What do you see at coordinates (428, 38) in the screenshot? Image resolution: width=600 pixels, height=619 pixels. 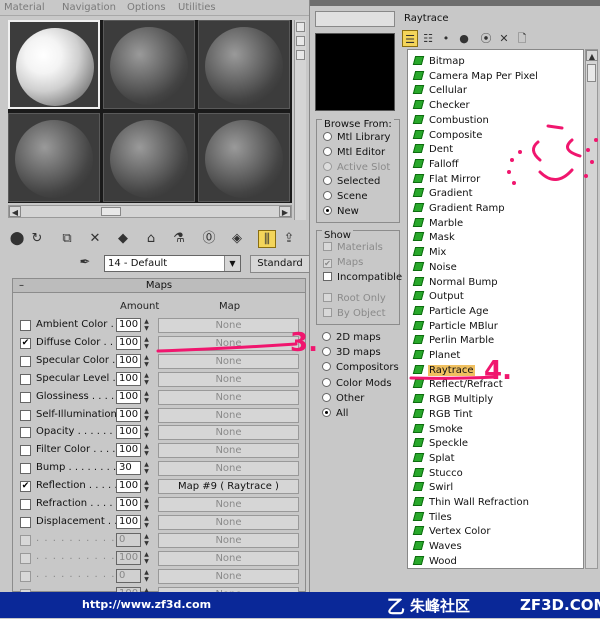 I see `view-list-icons-icon: ☷` at bounding box center [428, 38].